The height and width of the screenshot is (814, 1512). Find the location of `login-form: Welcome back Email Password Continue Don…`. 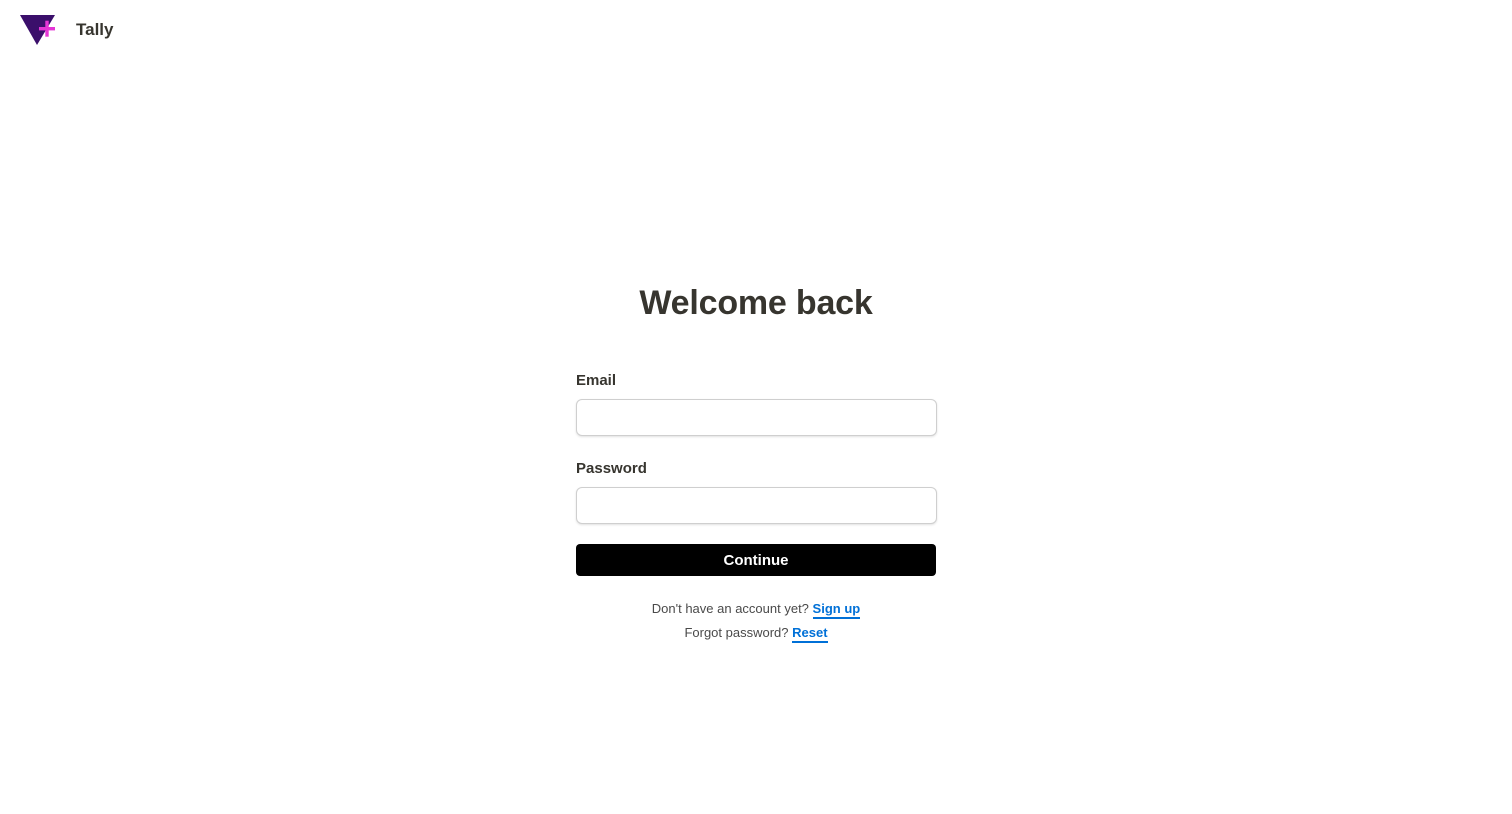

login-form: Welcome back Email Password Continue Don… is located at coordinates (756, 462).